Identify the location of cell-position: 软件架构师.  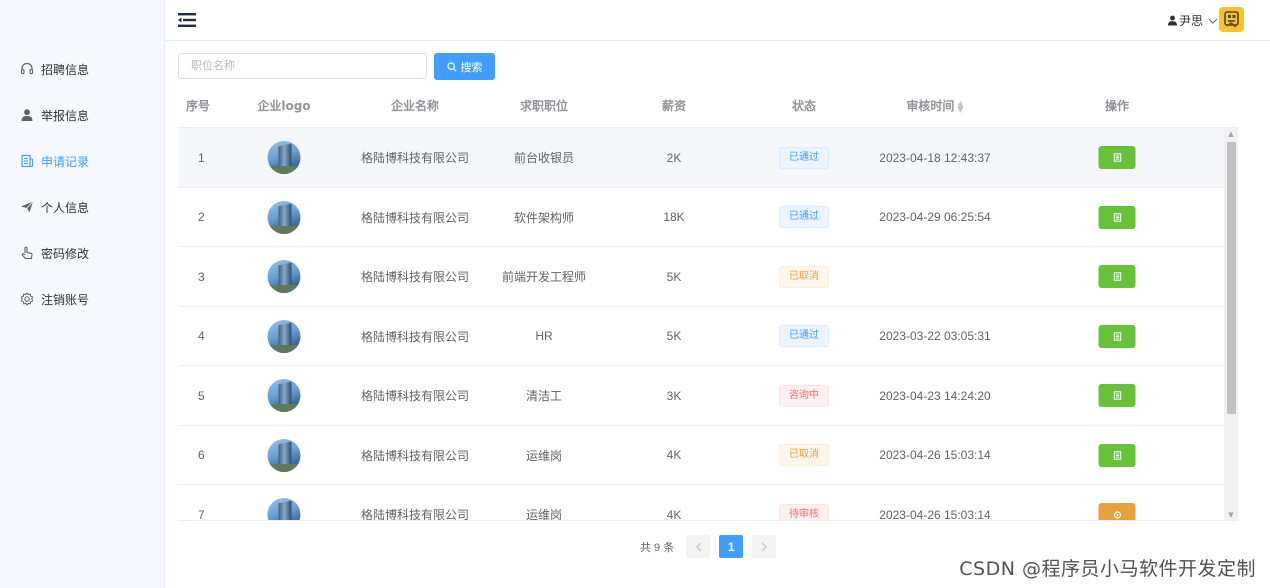
(544, 217).